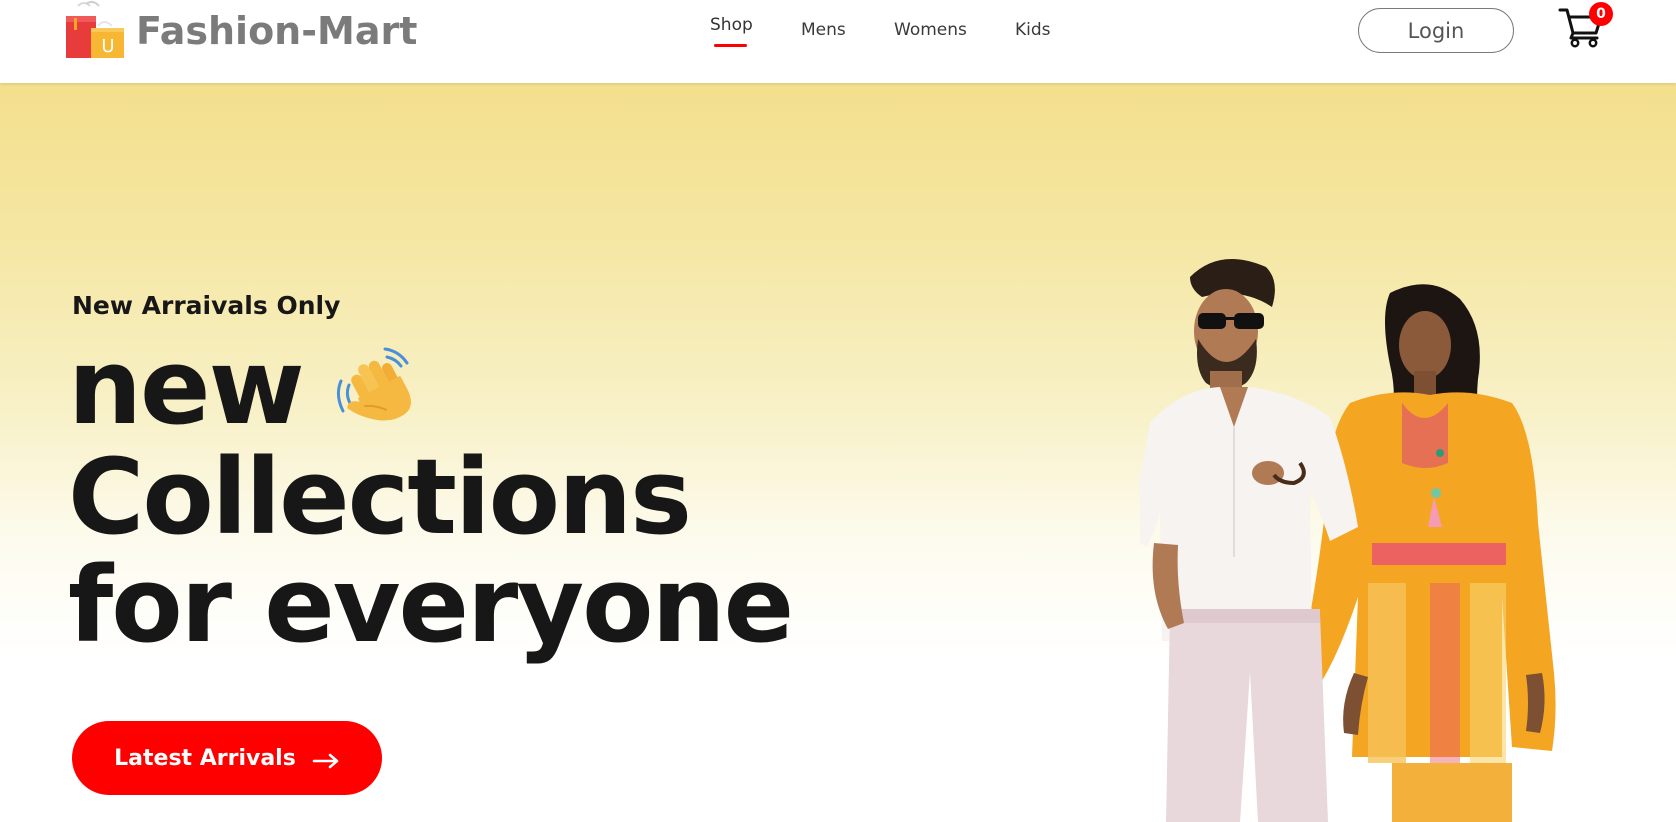 Image resolution: width=1676 pixels, height=822 pixels. What do you see at coordinates (431, 604) in the screenshot?
I see `headline-line-3: for everyone` at bounding box center [431, 604].